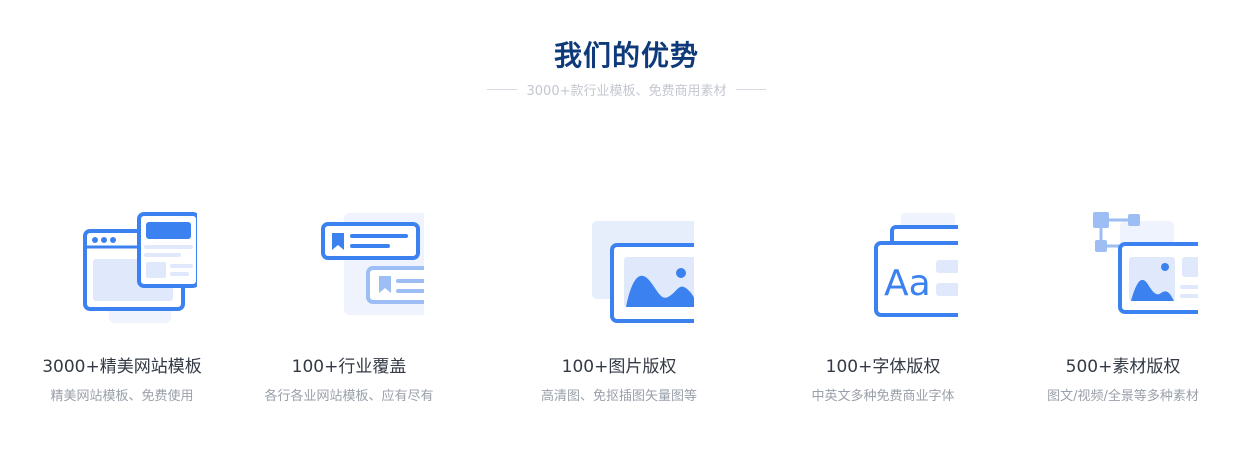 The height and width of the screenshot is (450, 1253). I want to click on svg-text: Aa, so click(907, 283).